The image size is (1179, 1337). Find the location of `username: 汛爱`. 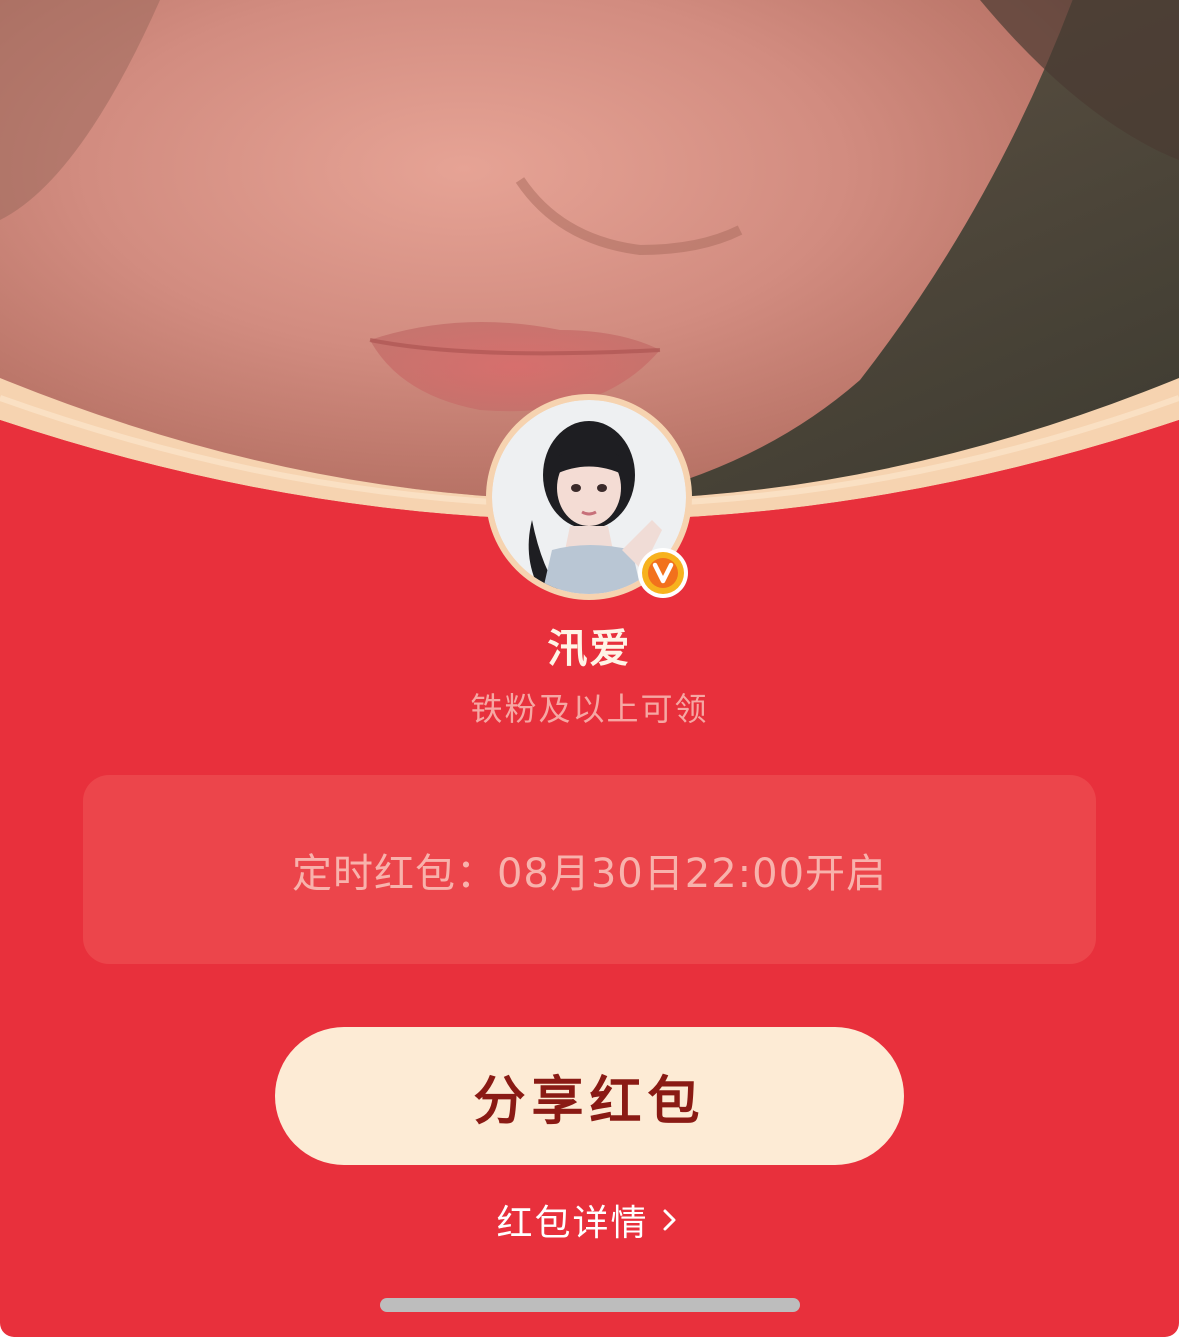

username: 汛爱 is located at coordinates (589, 649).